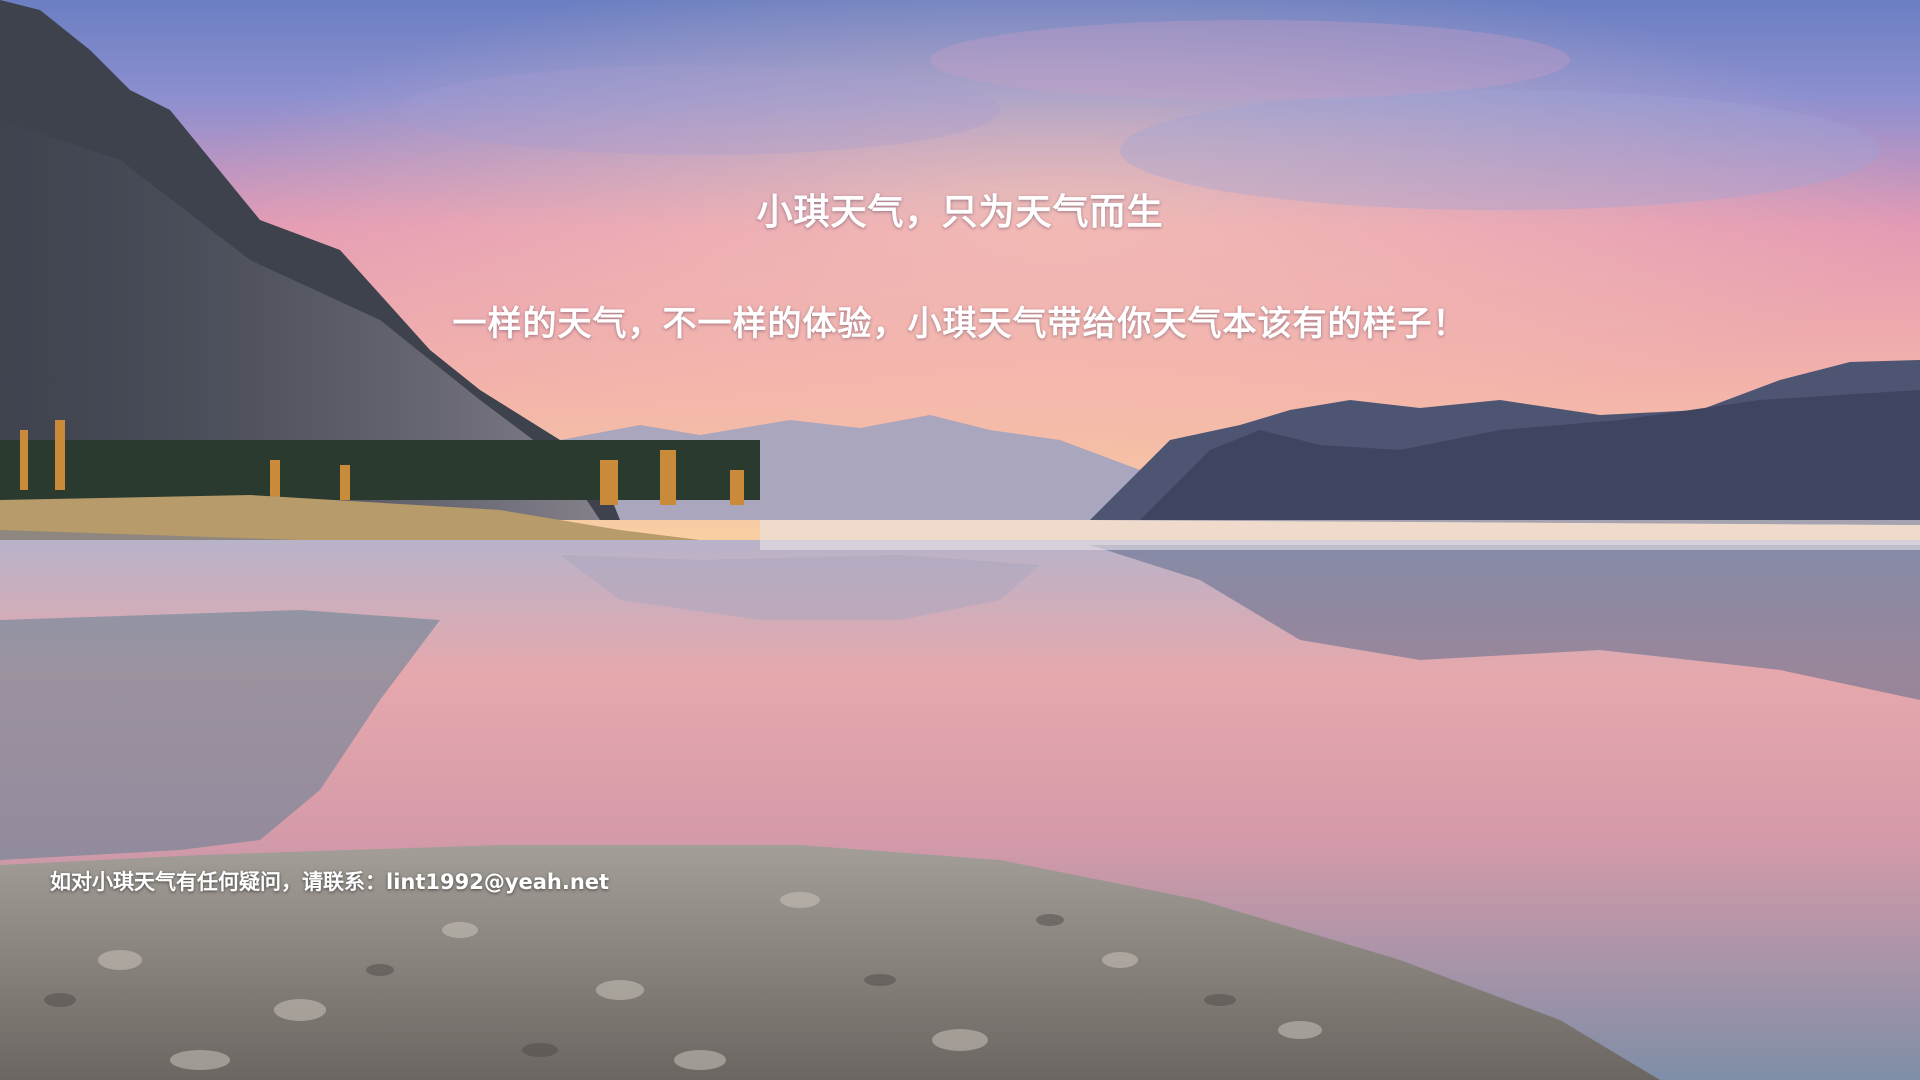 This screenshot has width=1920, height=1080. What do you see at coordinates (960, 212) in the screenshot?
I see `app-slogan-title: 小琪天气，只为天气而生` at bounding box center [960, 212].